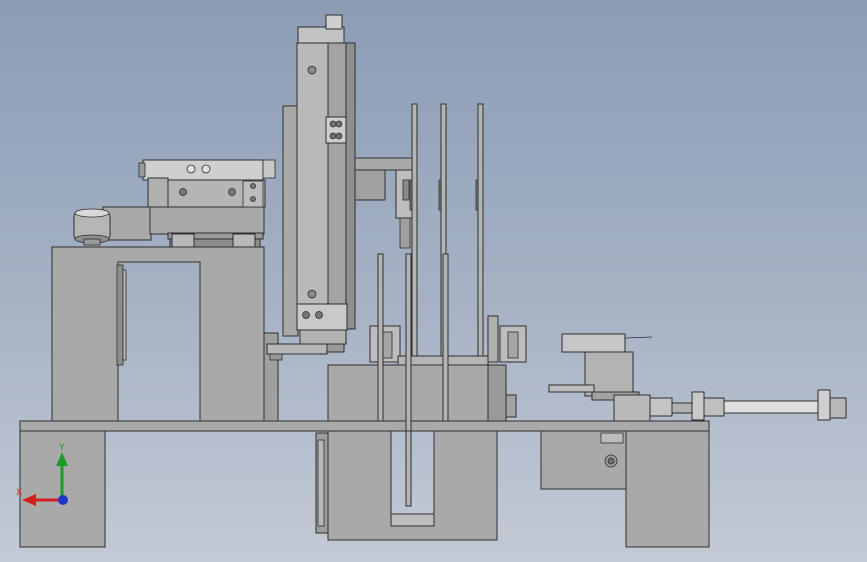  I want to click on z-axis-dot, so click(63, 500).